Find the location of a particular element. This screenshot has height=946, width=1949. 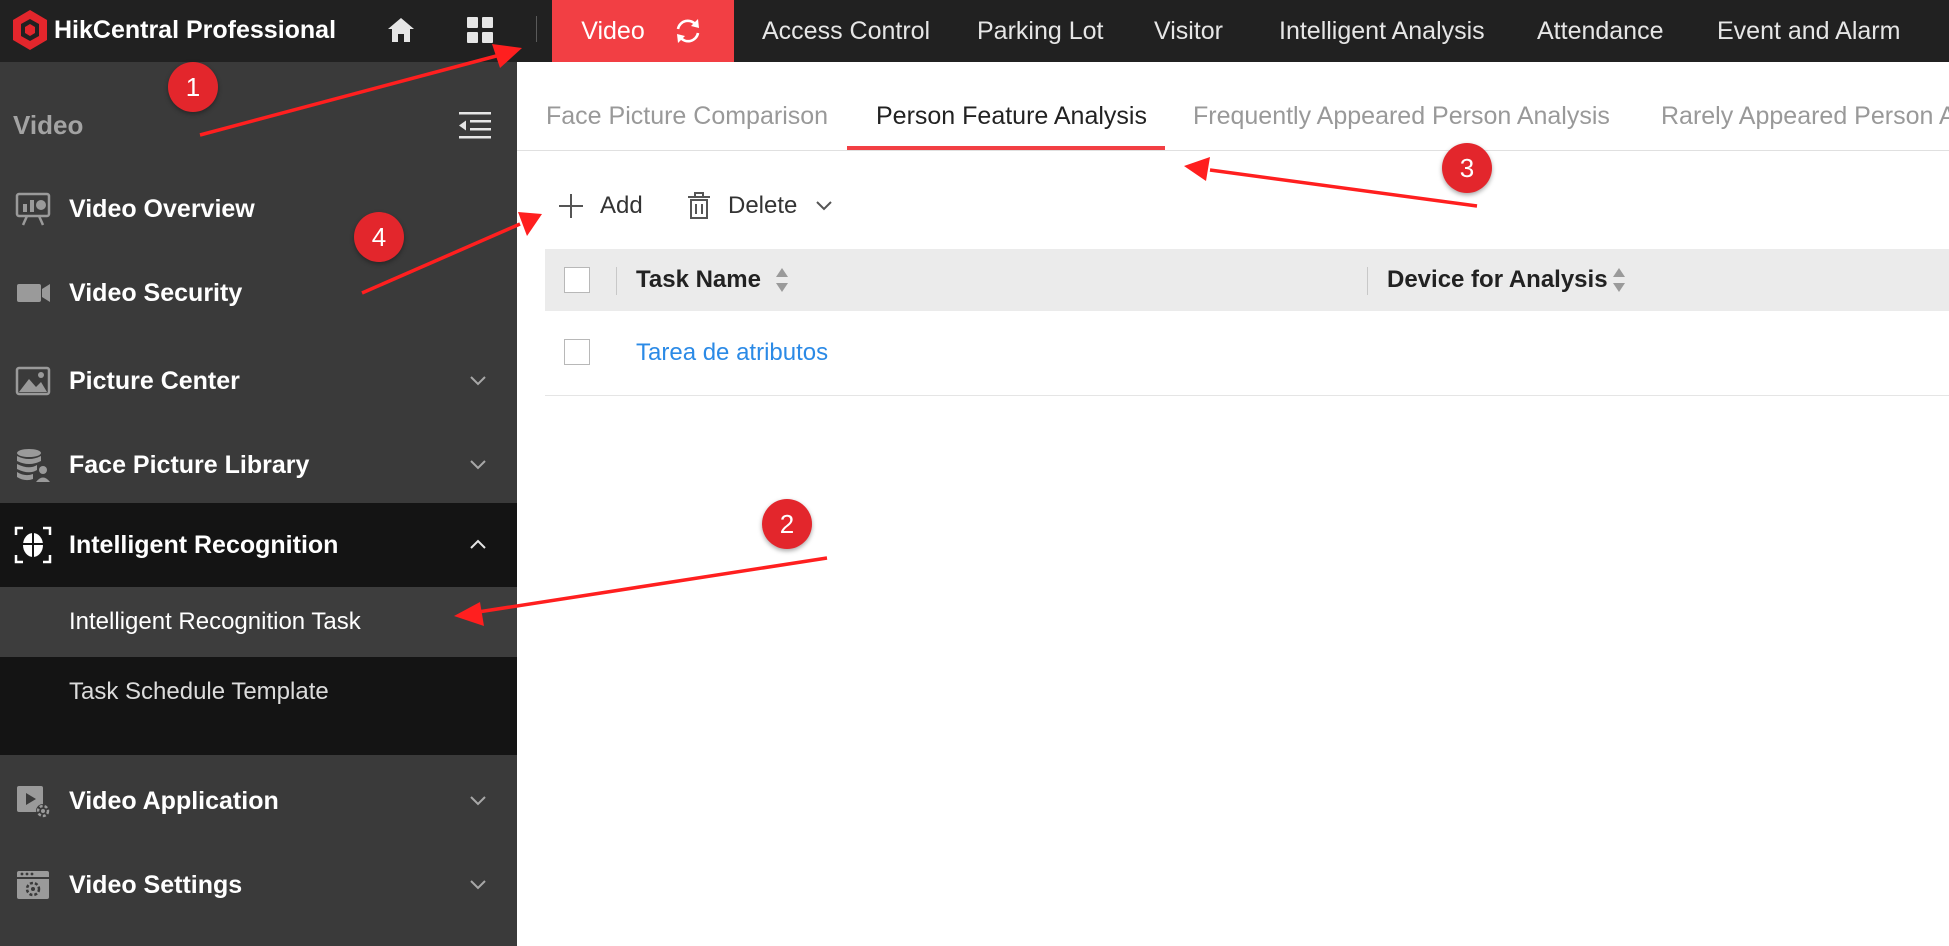

camera-icon is located at coordinates (33, 293).